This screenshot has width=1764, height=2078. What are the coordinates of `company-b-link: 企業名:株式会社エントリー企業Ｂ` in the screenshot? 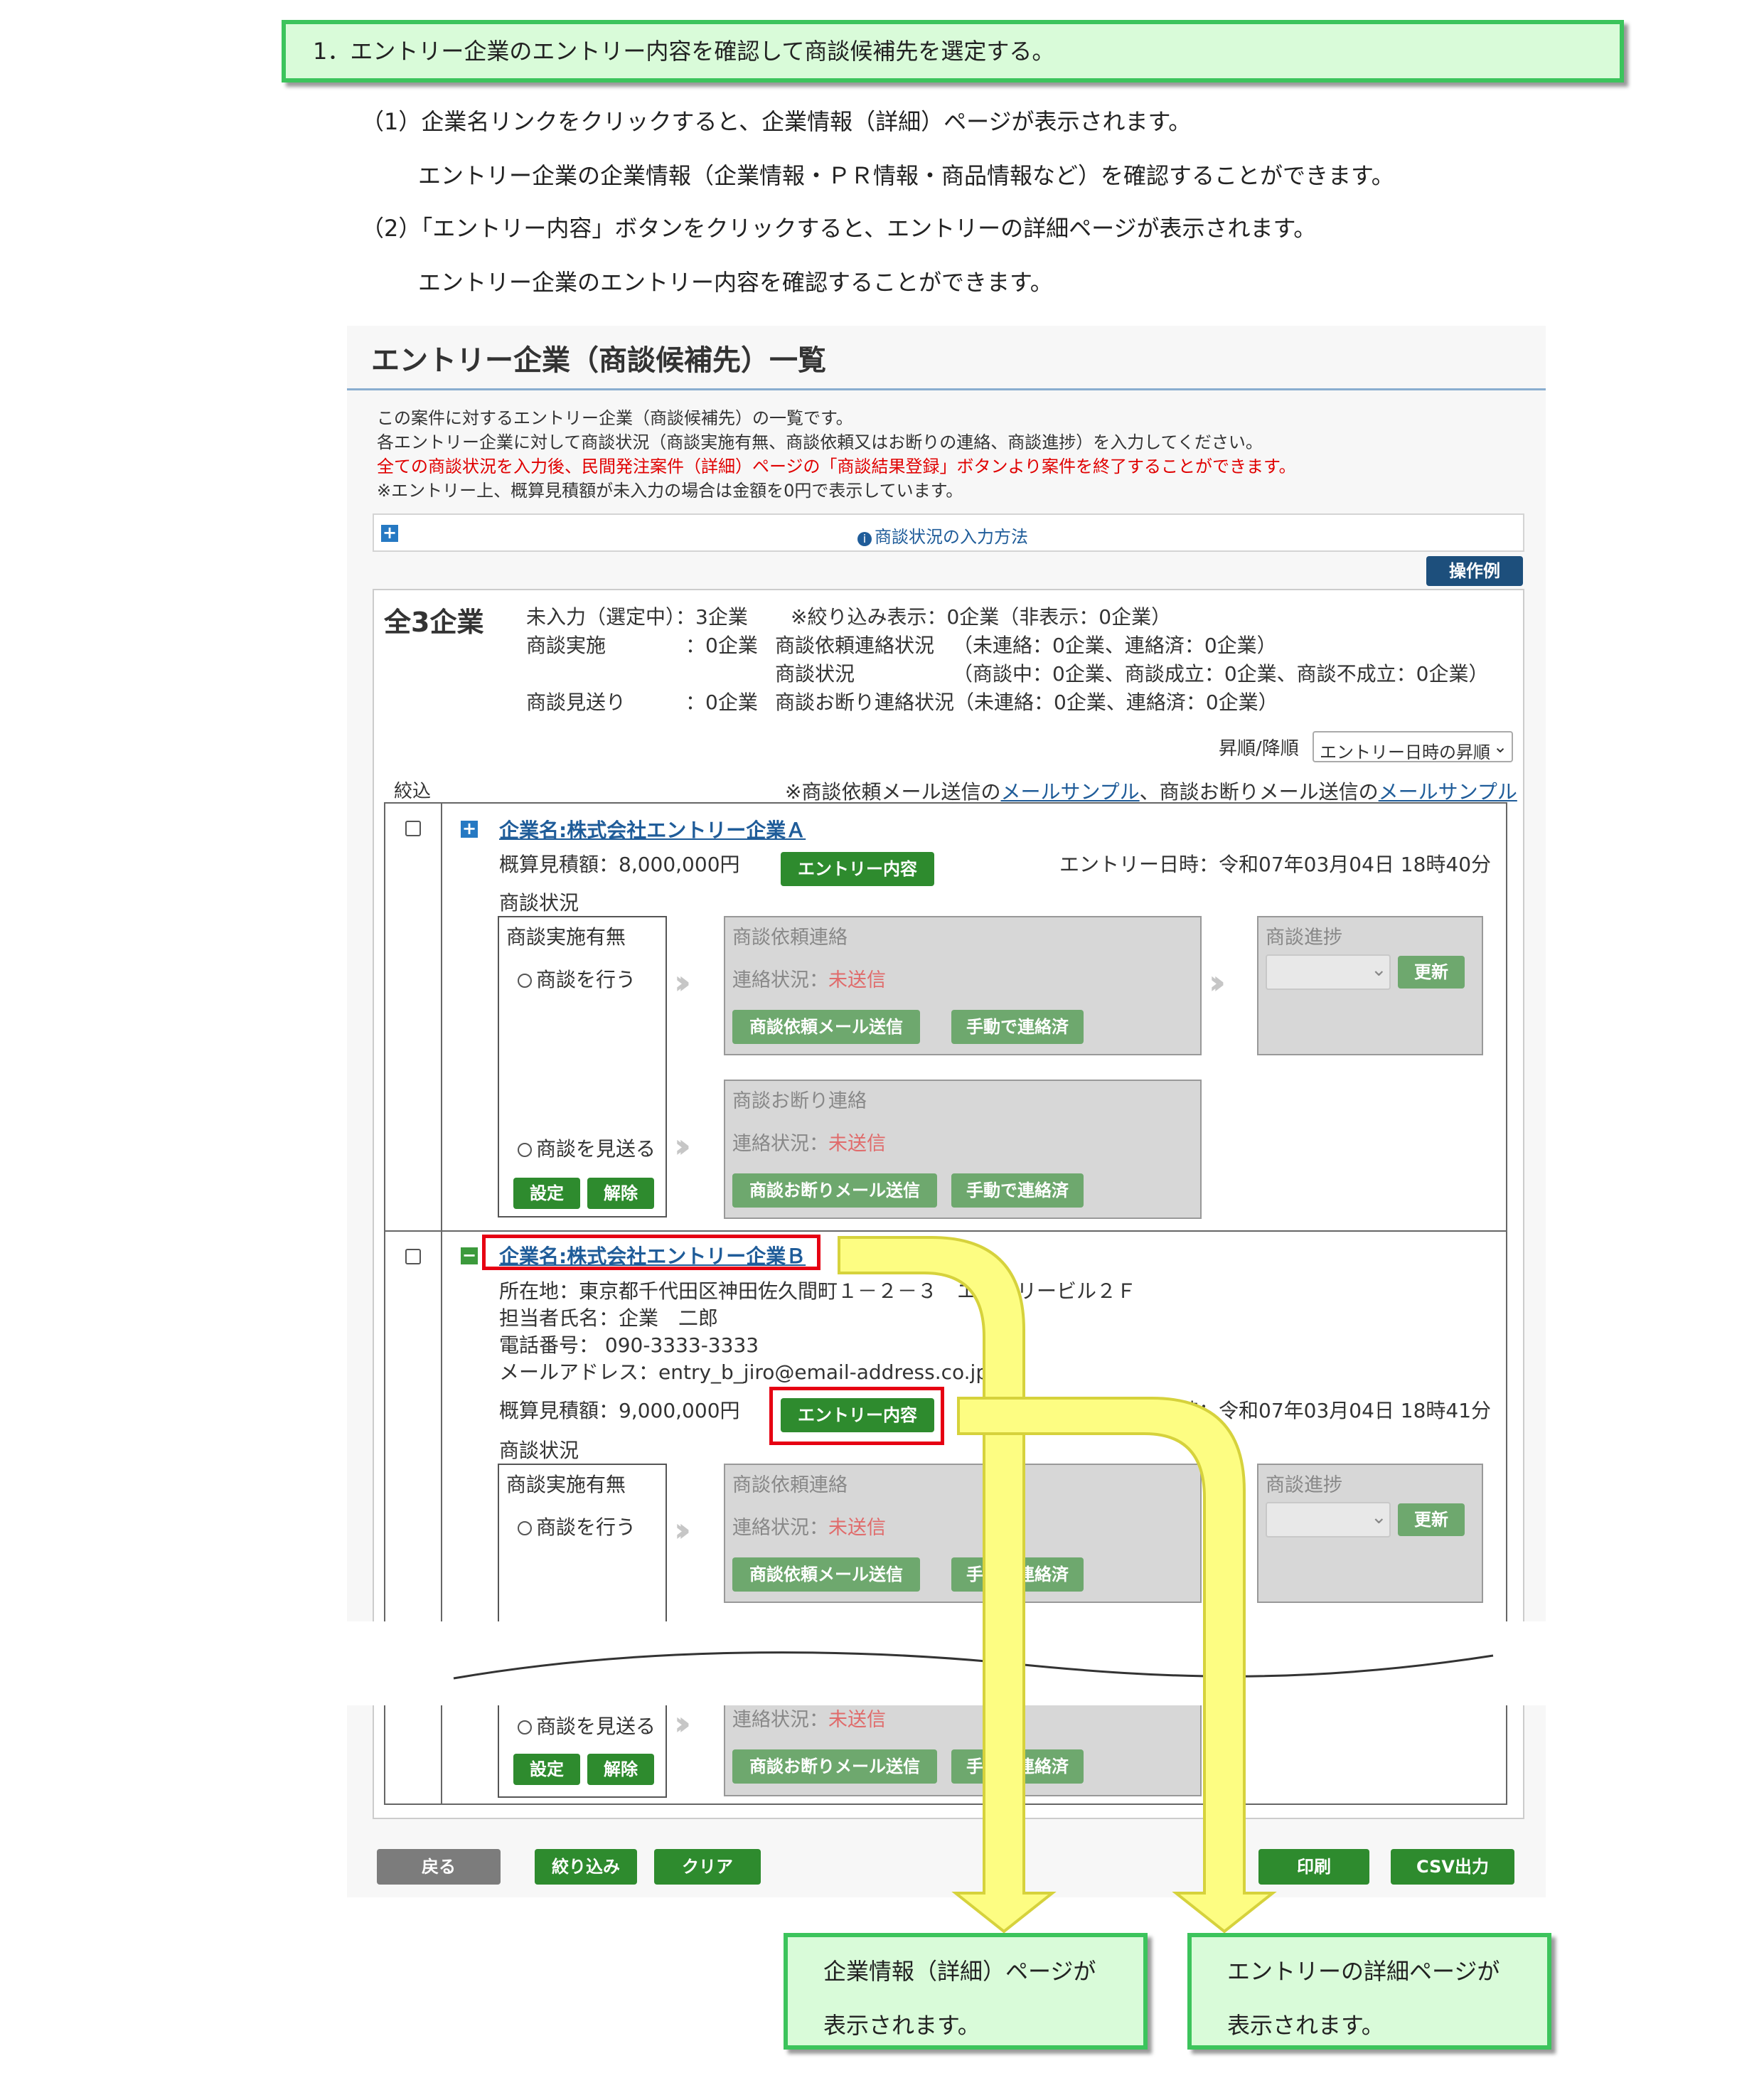 It's located at (652, 1255).